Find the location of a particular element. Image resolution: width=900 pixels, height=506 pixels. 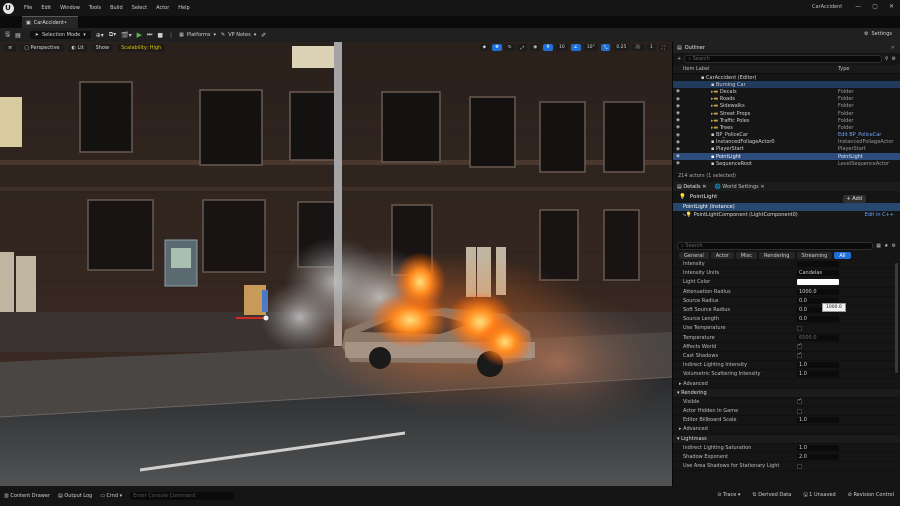

property-value-input: 0.0 is located at coordinates (818, 319).